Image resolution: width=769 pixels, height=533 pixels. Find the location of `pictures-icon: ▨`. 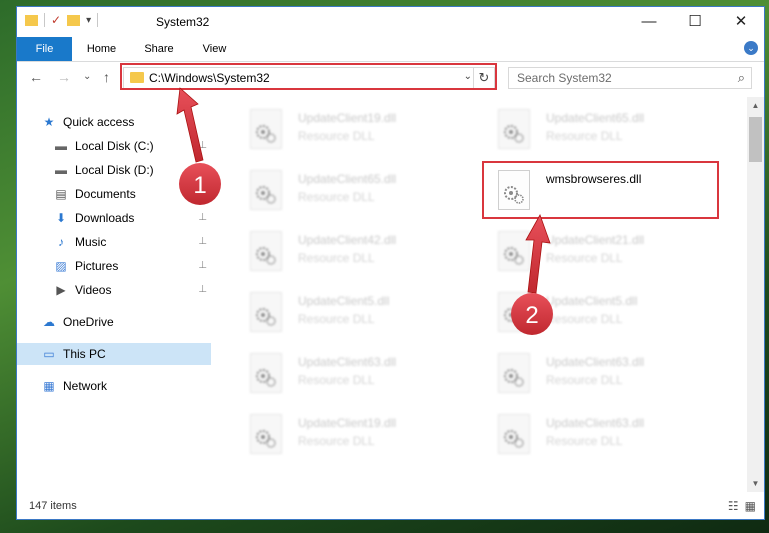

pictures-icon: ▨ is located at coordinates (61, 266).